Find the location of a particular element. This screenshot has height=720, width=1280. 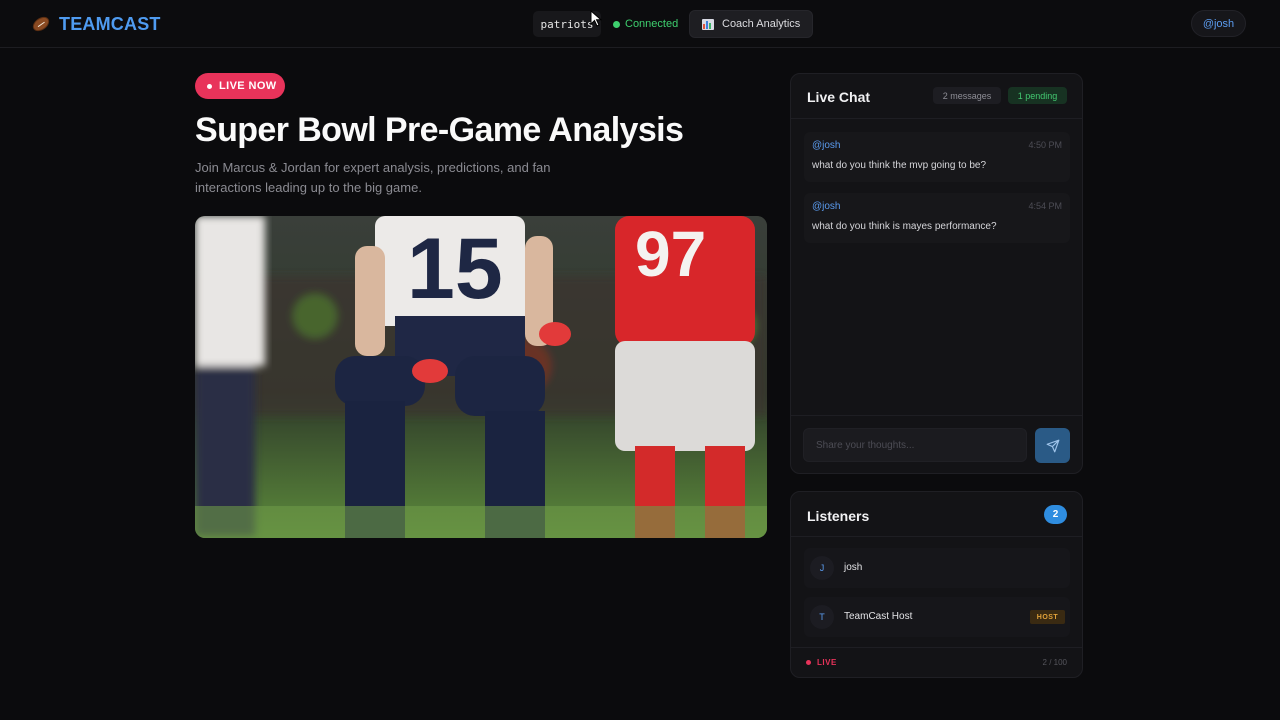

send-button is located at coordinates (1052, 445).